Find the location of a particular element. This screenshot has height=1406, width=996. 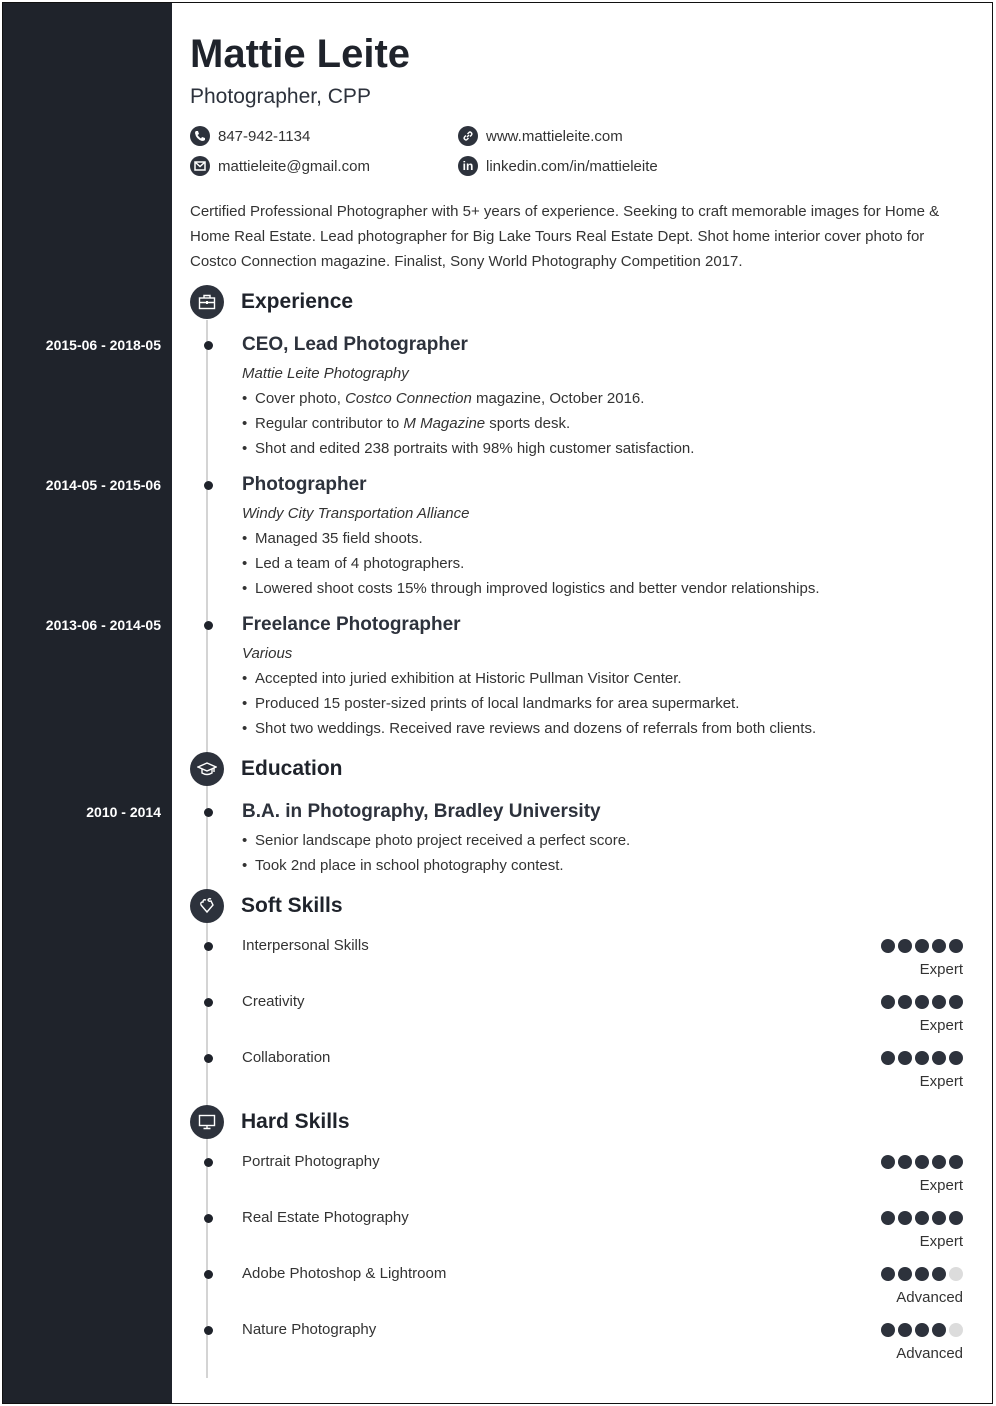

skill-name: Nature Photography is located at coordinates (309, 1329).